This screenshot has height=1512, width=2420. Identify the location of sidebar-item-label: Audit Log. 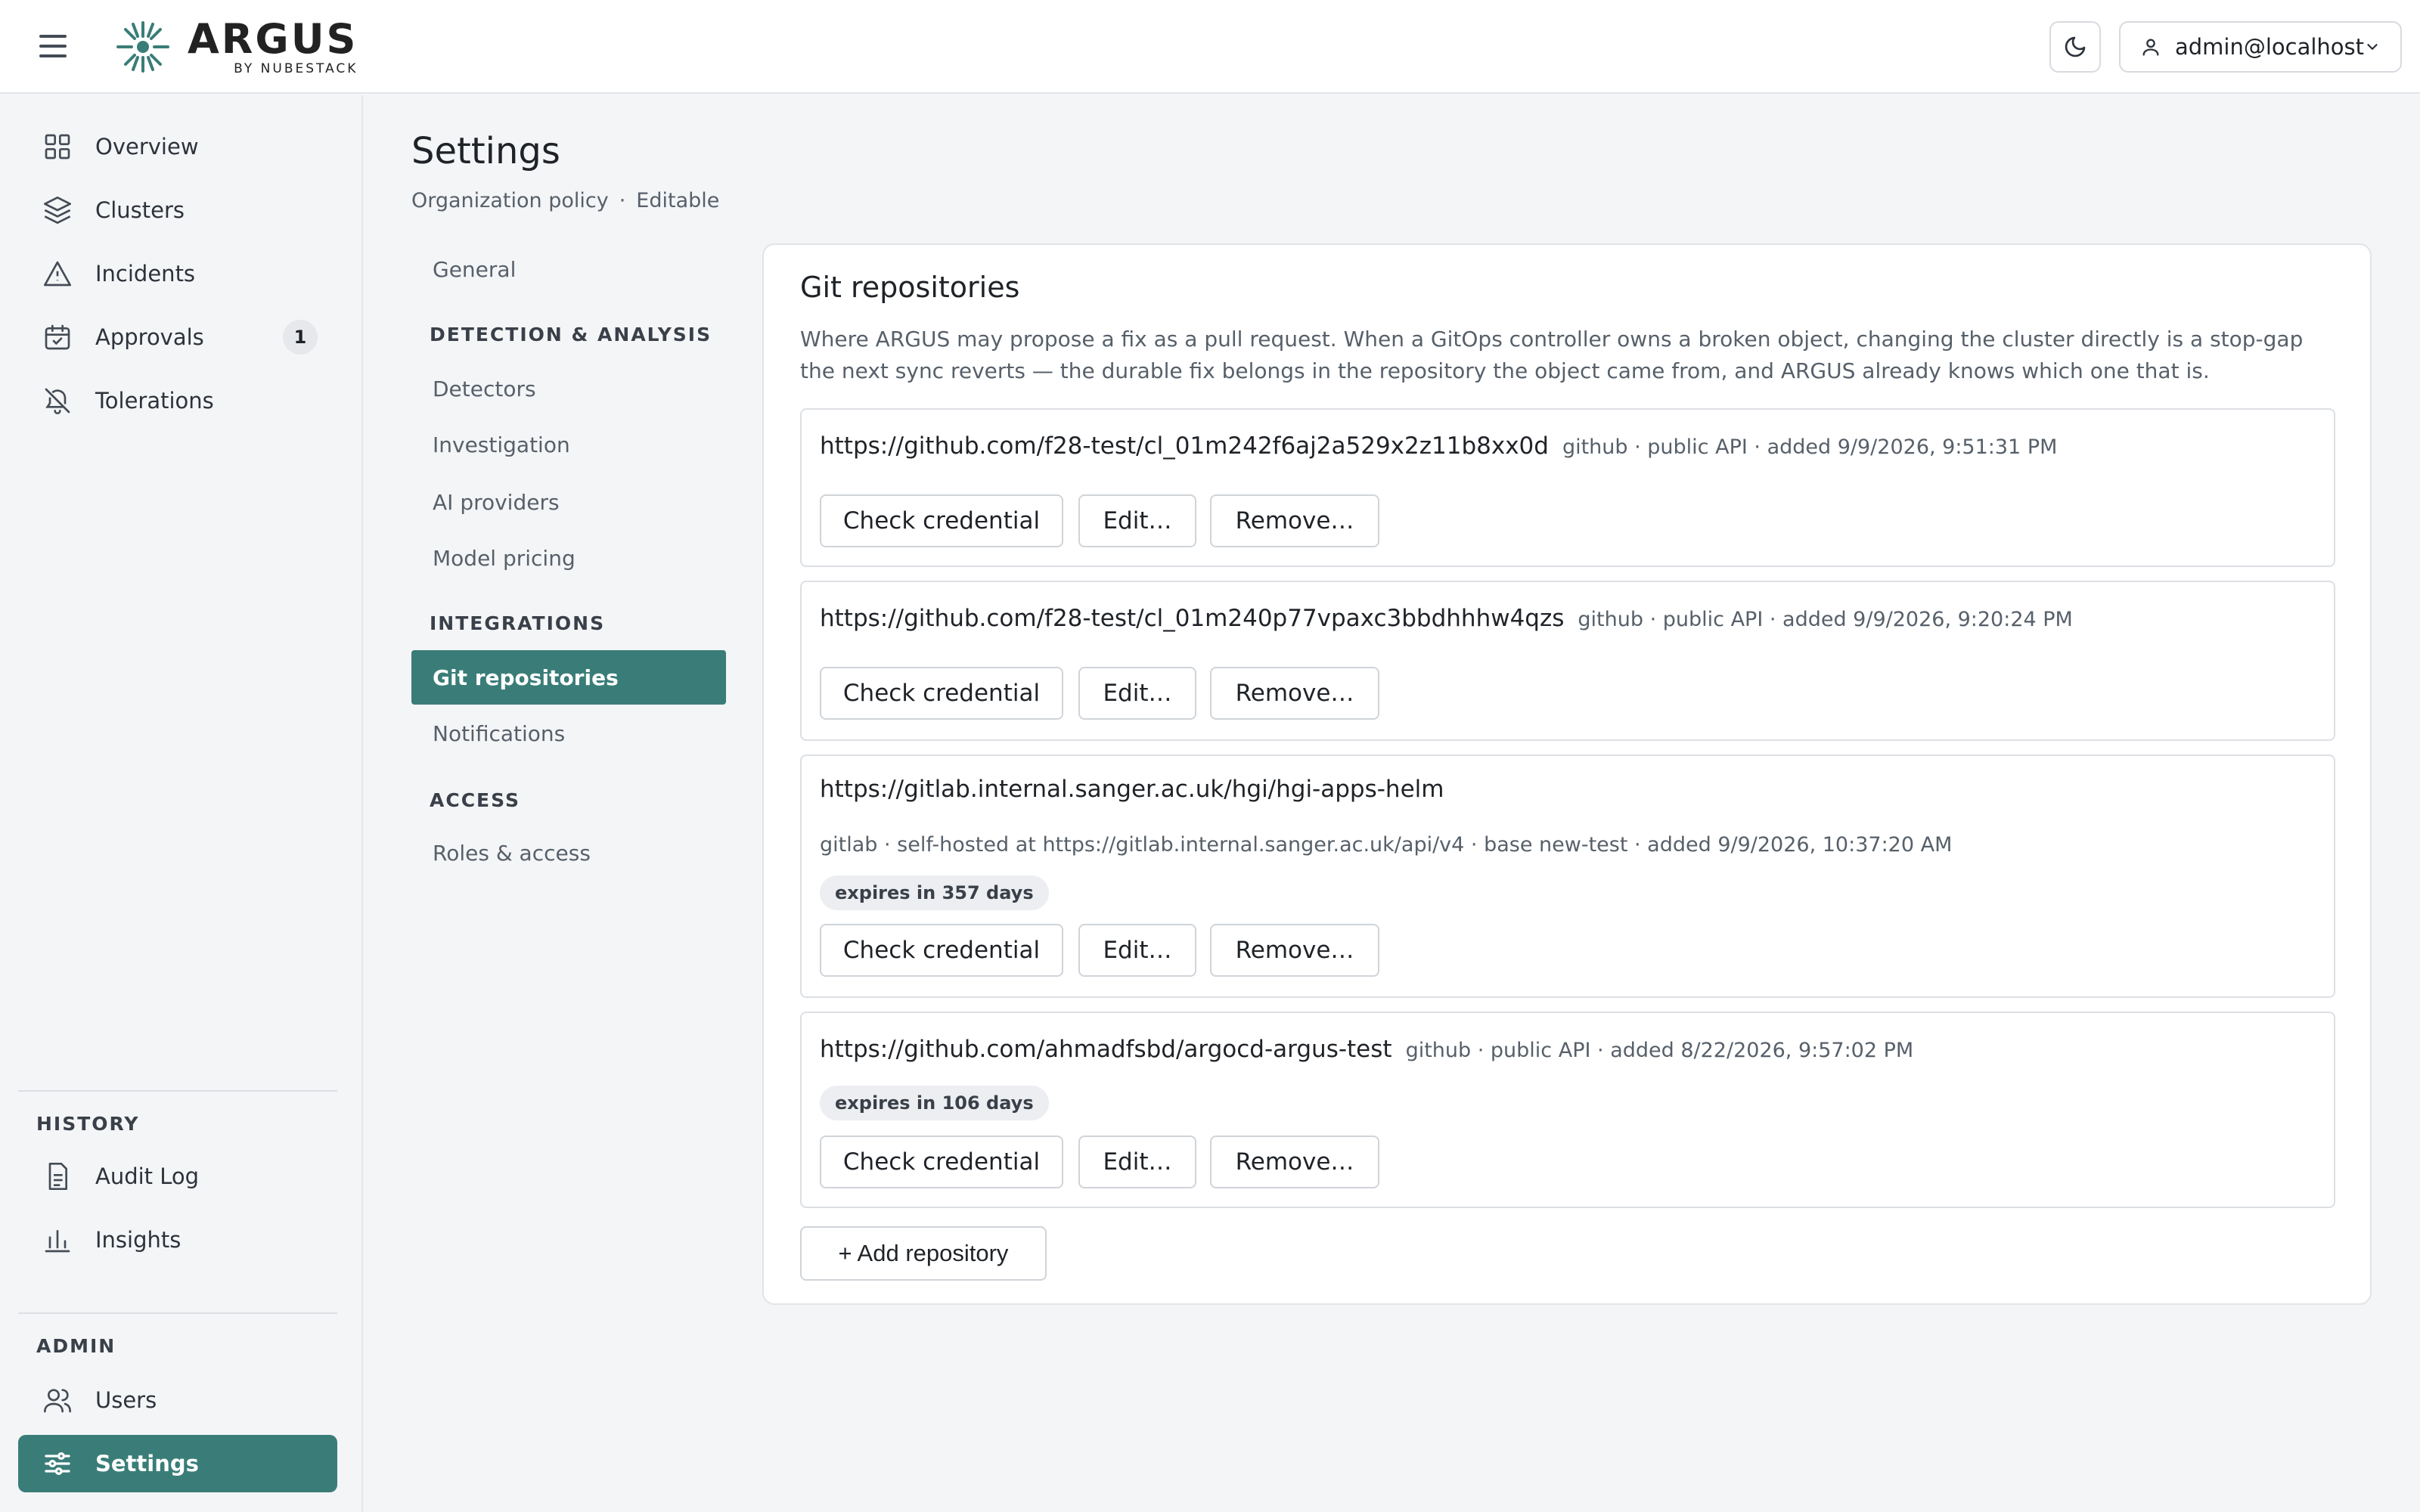
(147, 1176).